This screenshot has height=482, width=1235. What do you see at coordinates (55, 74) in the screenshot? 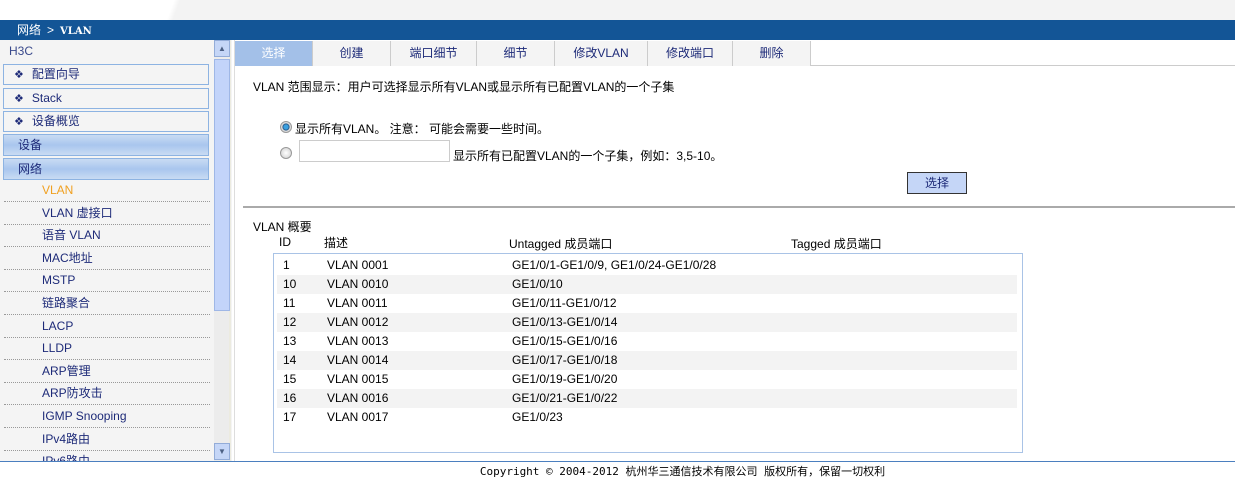
I see `sidebar-item-label: 配置向导` at bounding box center [55, 74].